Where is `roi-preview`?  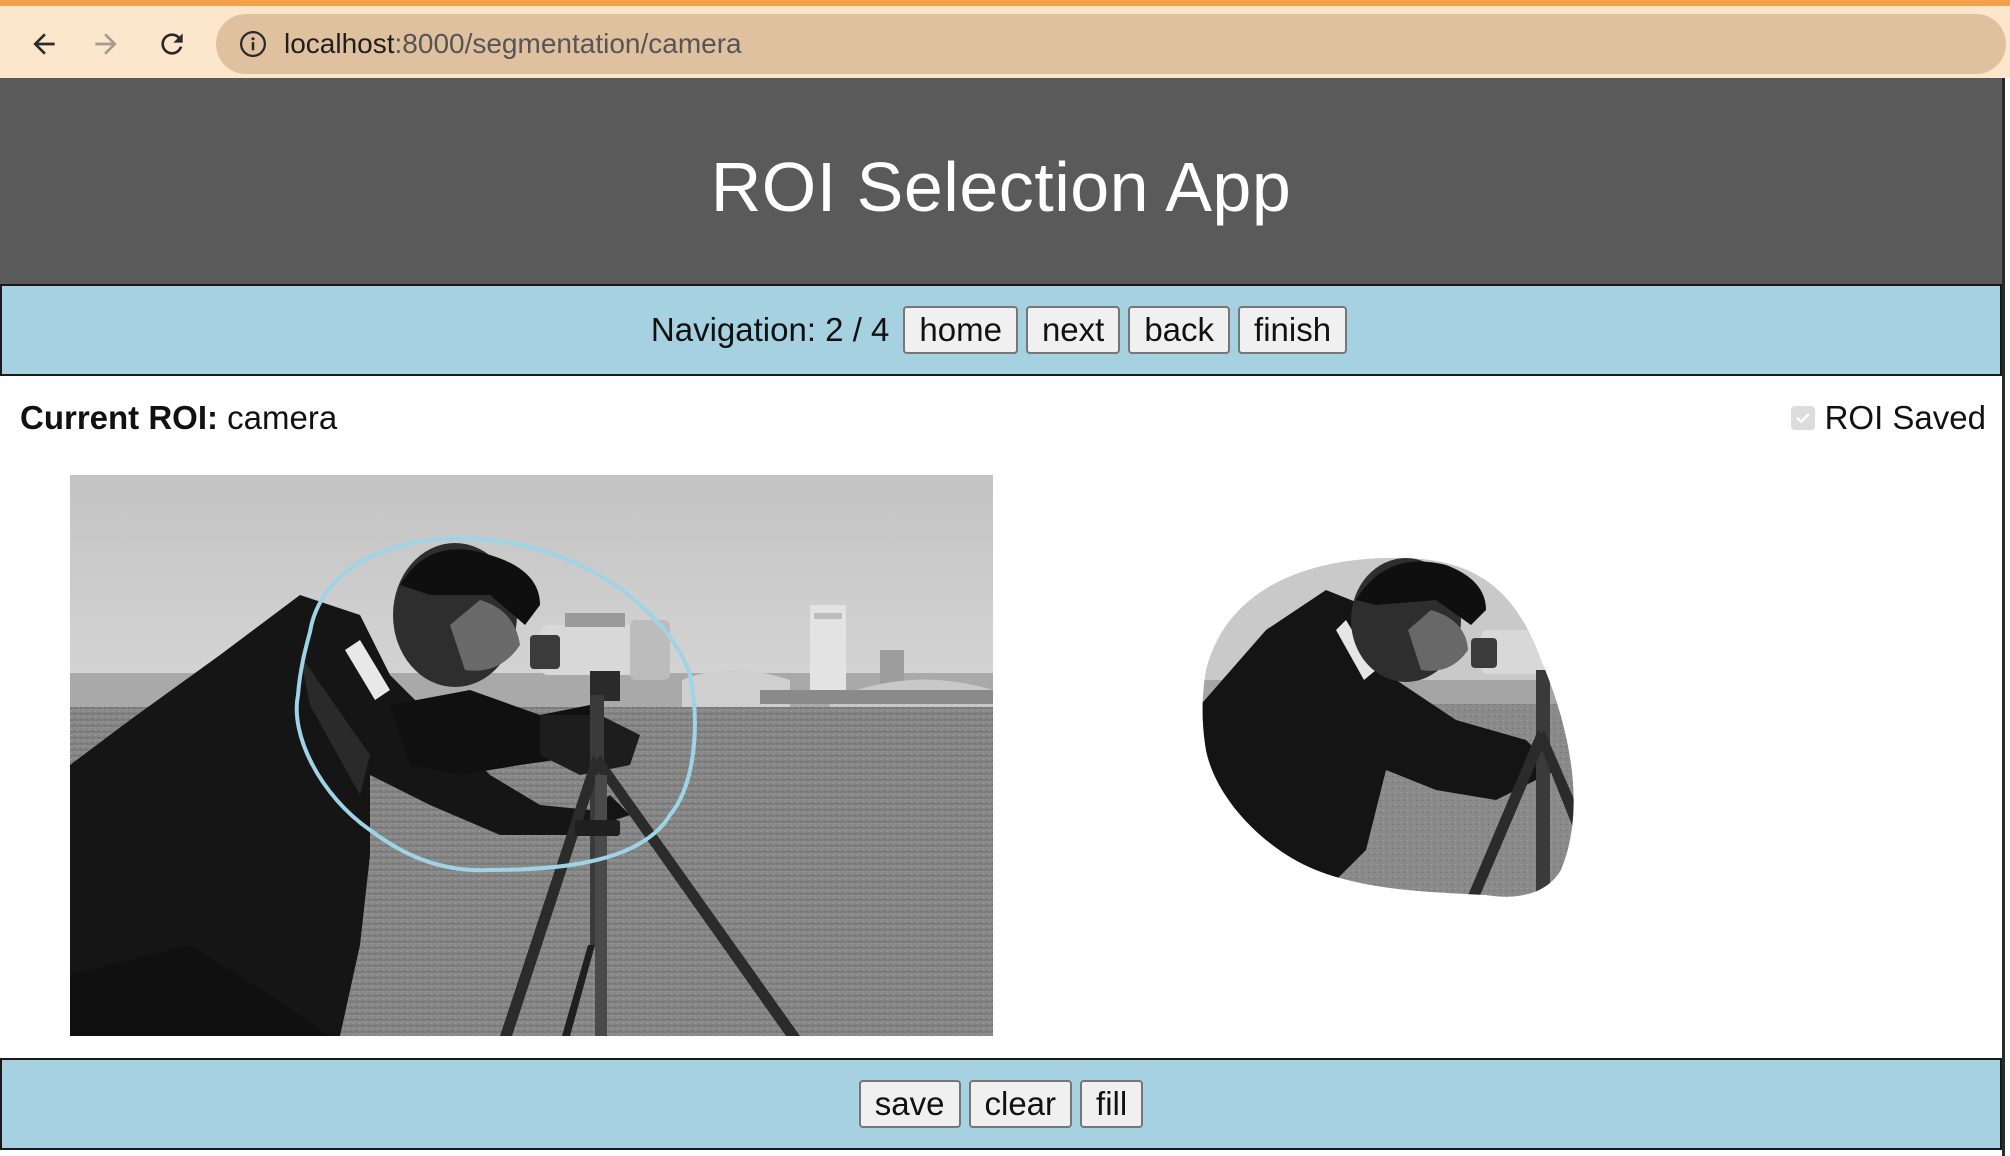 roi-preview is located at coordinates (1388, 727).